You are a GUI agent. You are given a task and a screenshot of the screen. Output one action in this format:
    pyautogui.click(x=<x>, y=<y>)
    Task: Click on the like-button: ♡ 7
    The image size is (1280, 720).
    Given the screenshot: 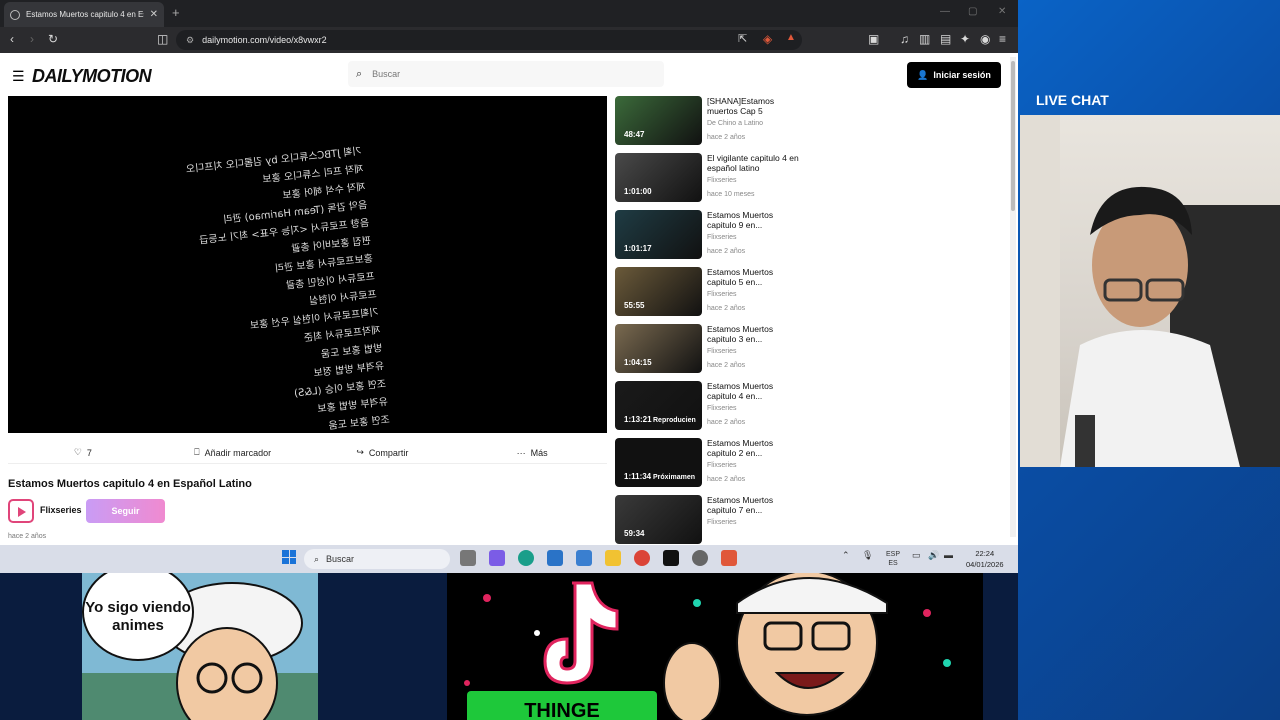 What is the action you would take?
    pyautogui.click(x=83, y=453)
    